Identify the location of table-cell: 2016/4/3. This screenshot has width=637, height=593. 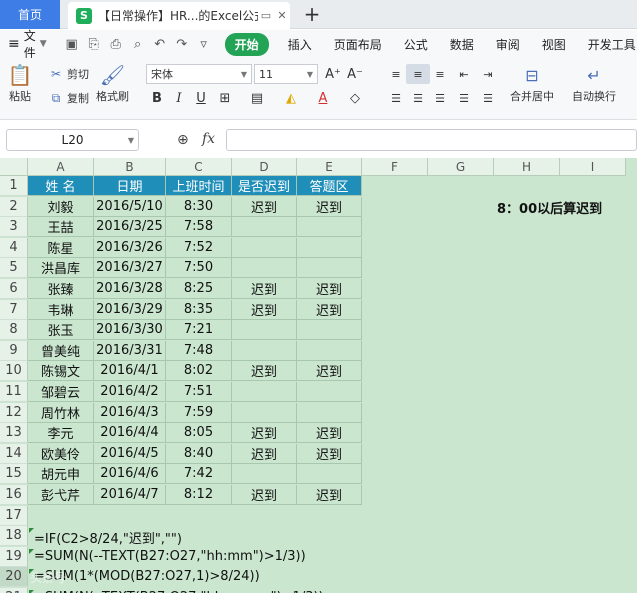
(130, 412).